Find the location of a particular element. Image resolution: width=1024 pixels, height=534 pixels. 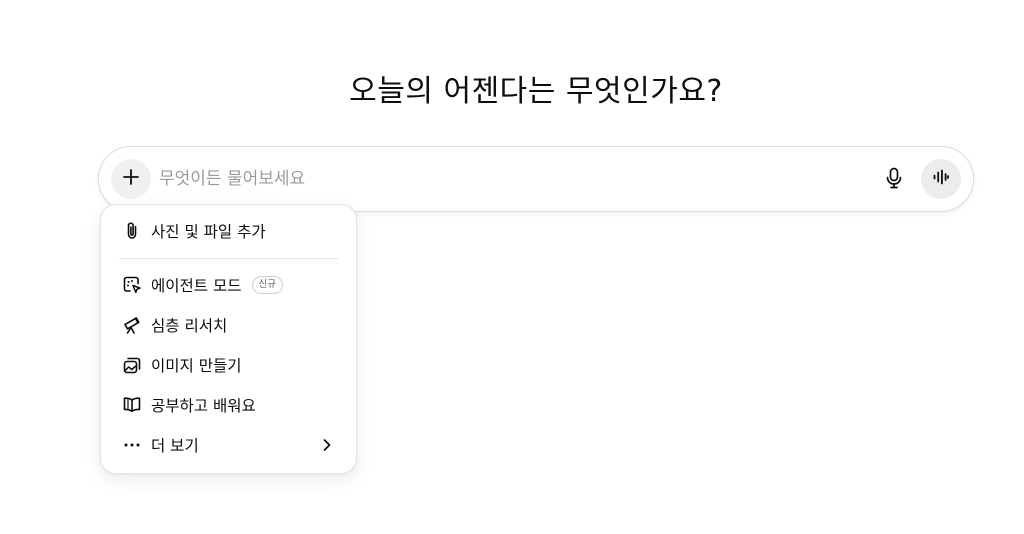

menu-item-create-image: 이미지 만들기 is located at coordinates (228, 365).